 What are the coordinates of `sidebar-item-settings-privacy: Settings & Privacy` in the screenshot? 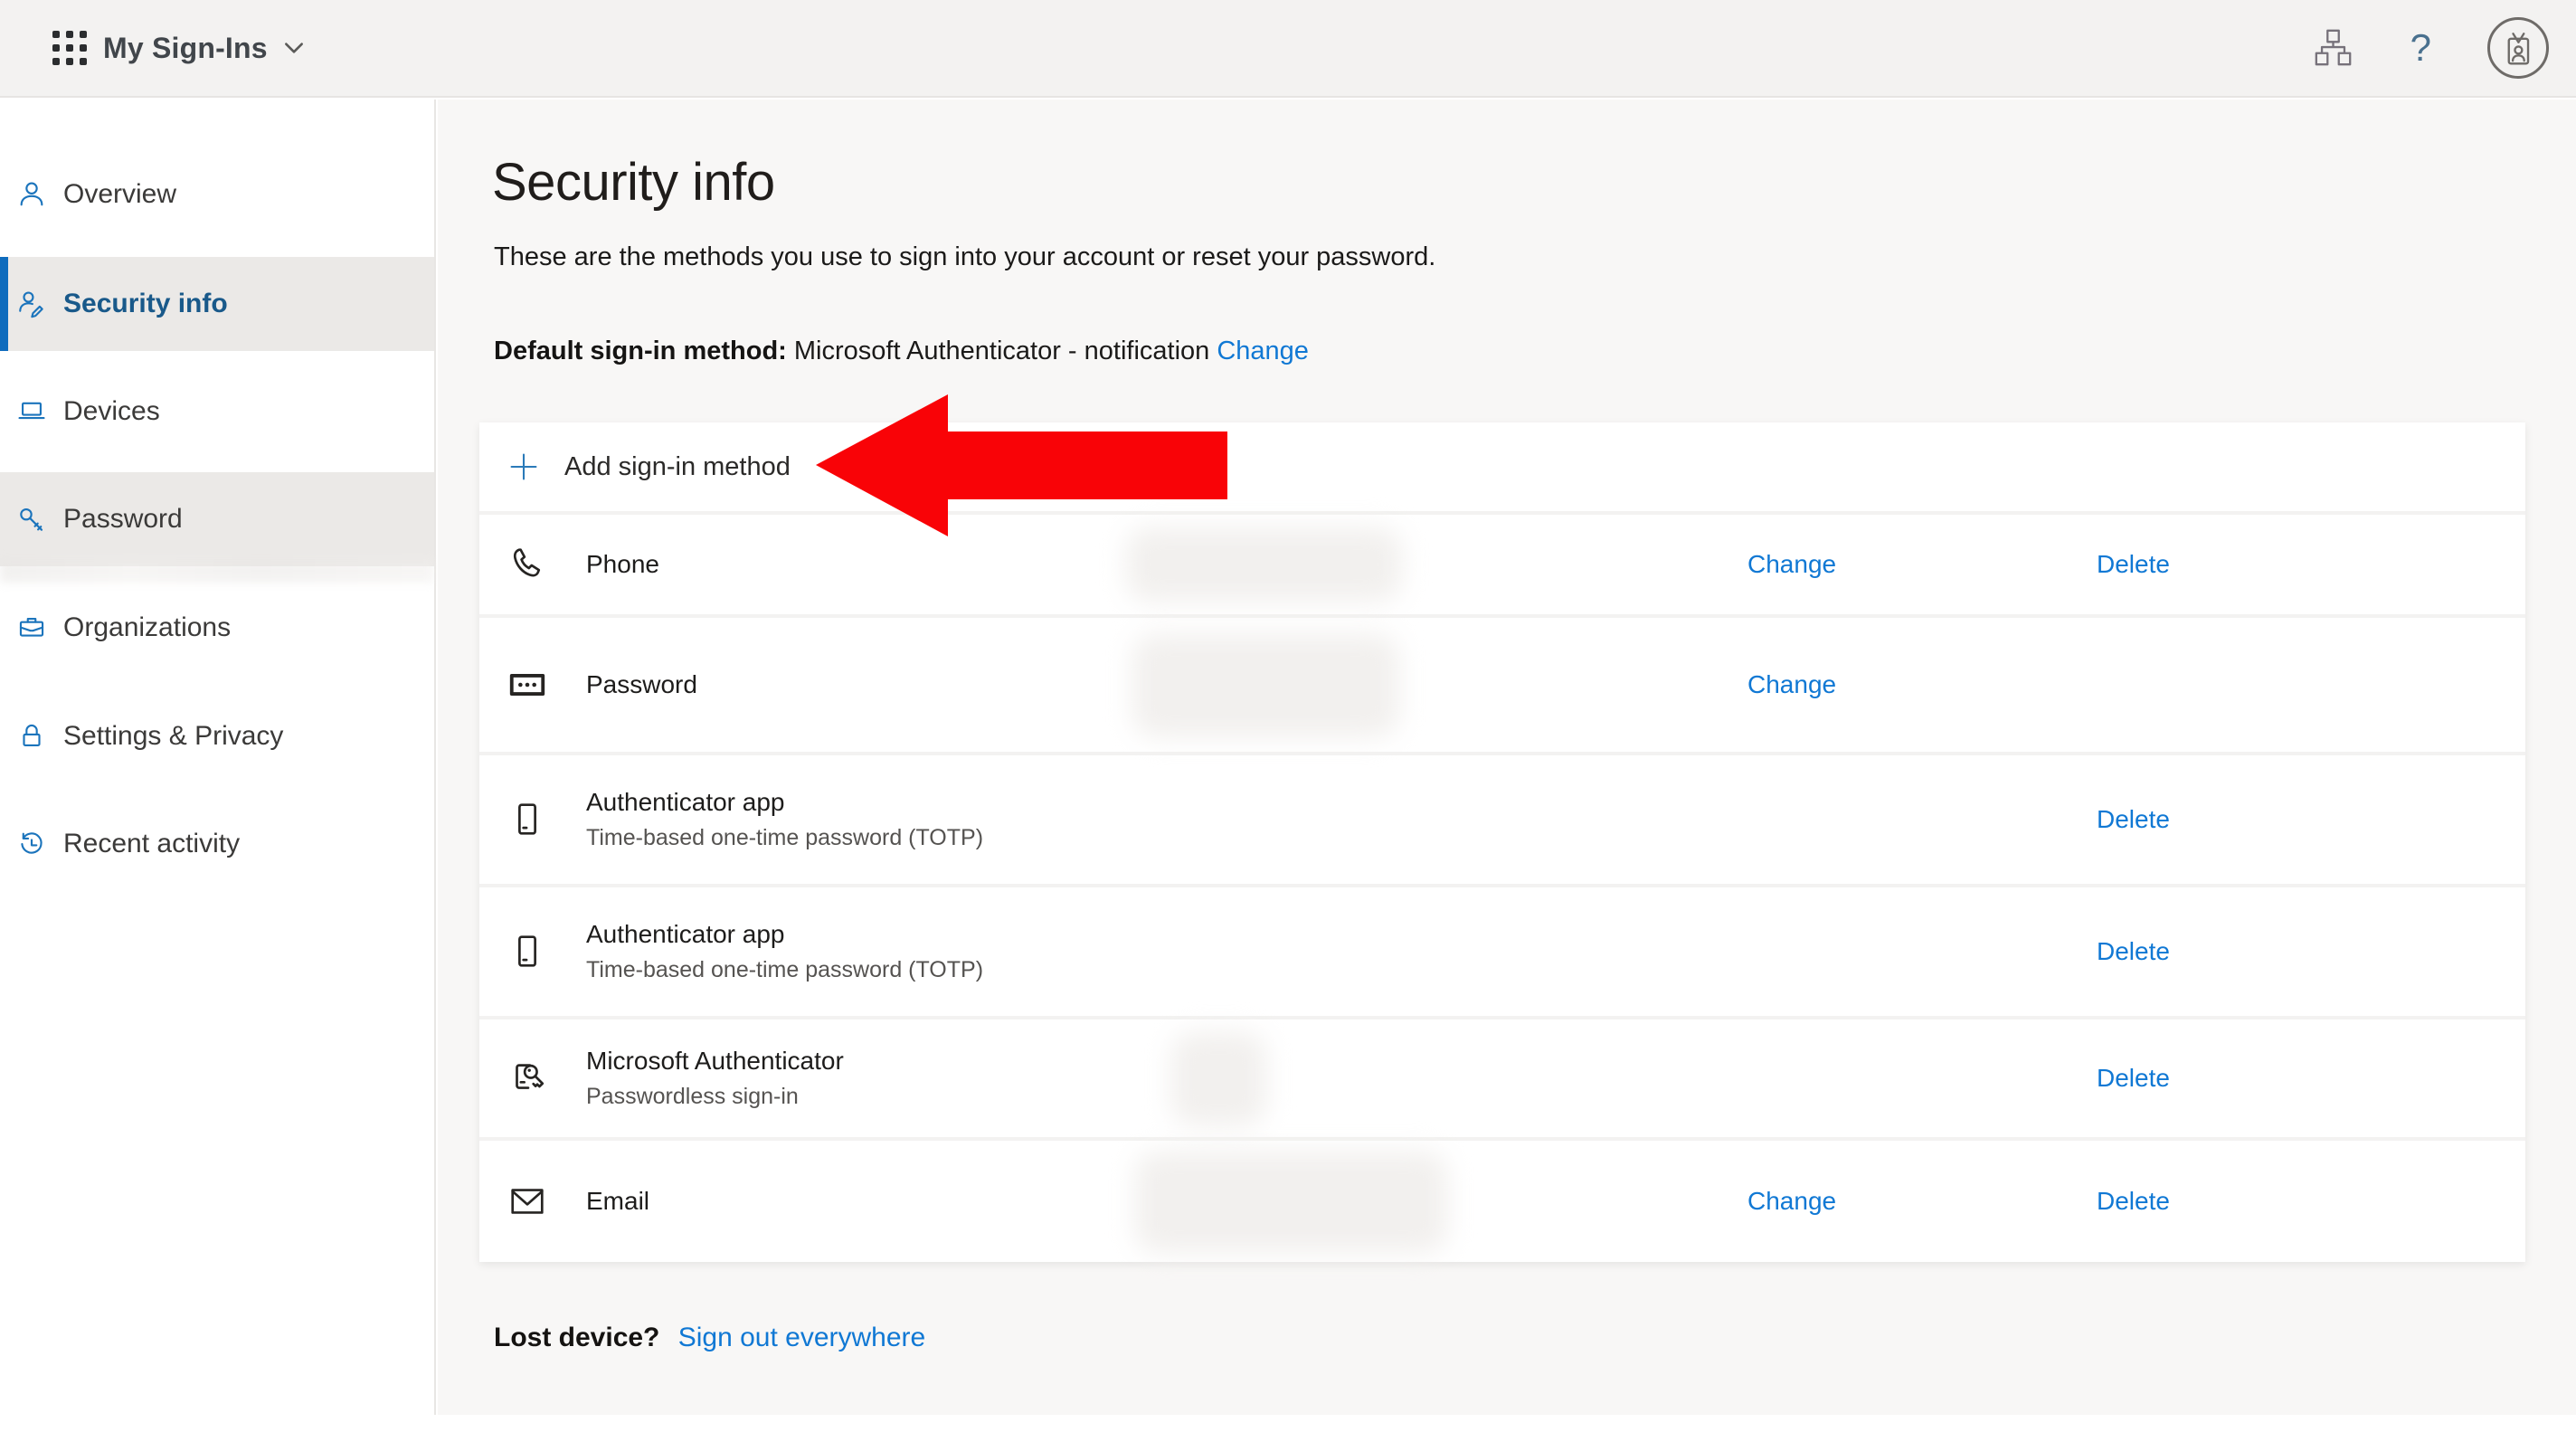 It's located at (217, 736).